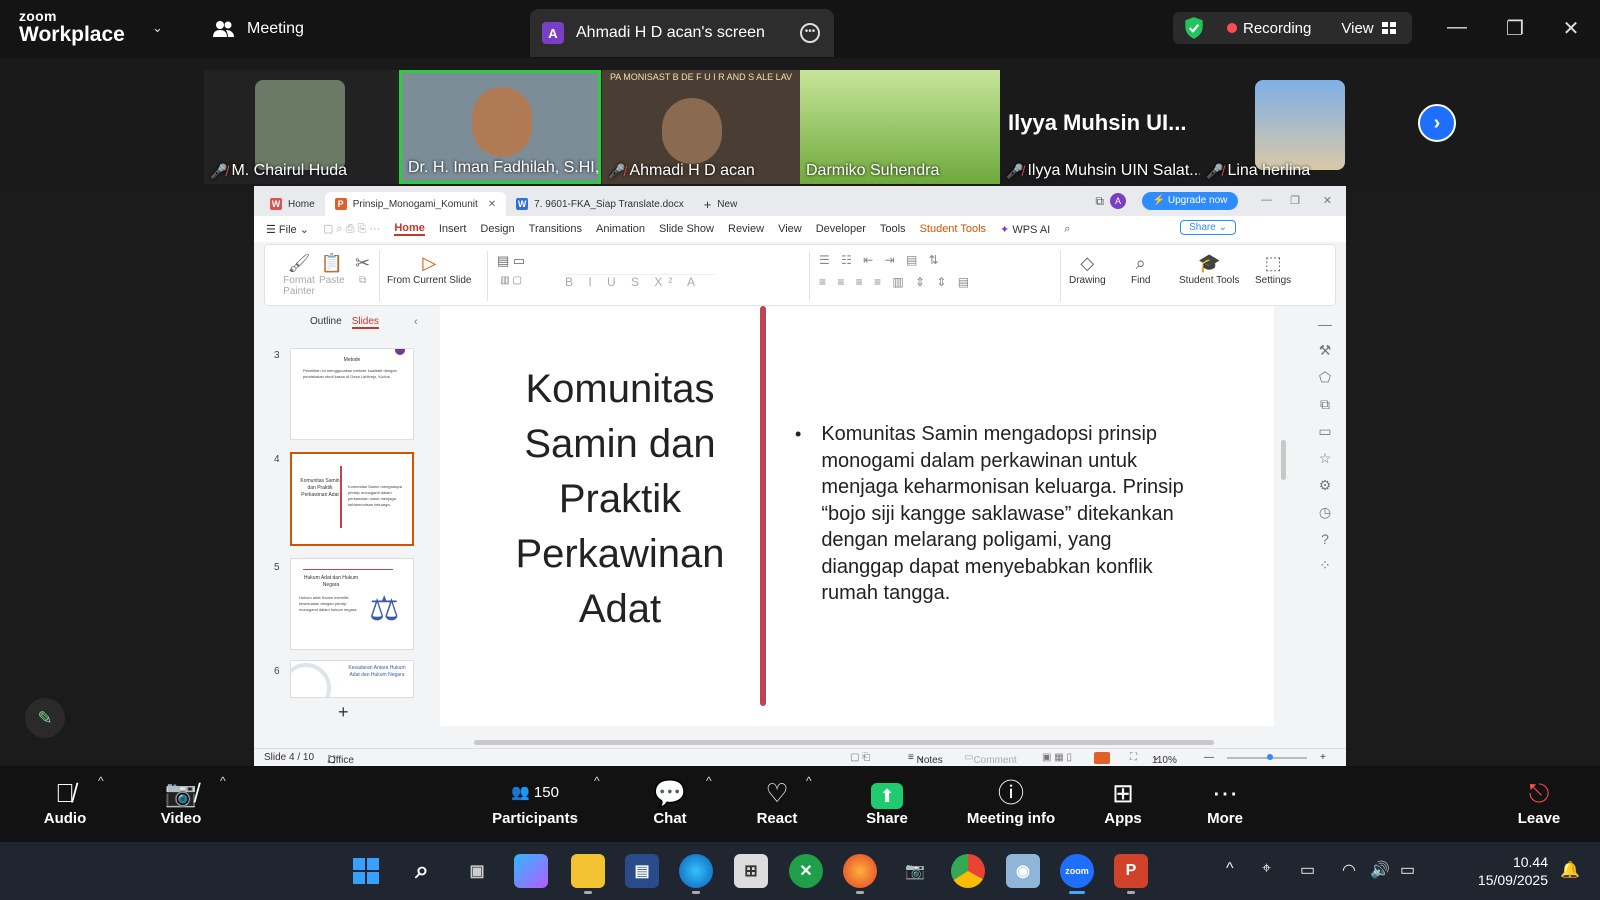 Image resolution: width=1600 pixels, height=900 pixels. What do you see at coordinates (366, 871) in the screenshot?
I see `windows-start-icon` at bounding box center [366, 871].